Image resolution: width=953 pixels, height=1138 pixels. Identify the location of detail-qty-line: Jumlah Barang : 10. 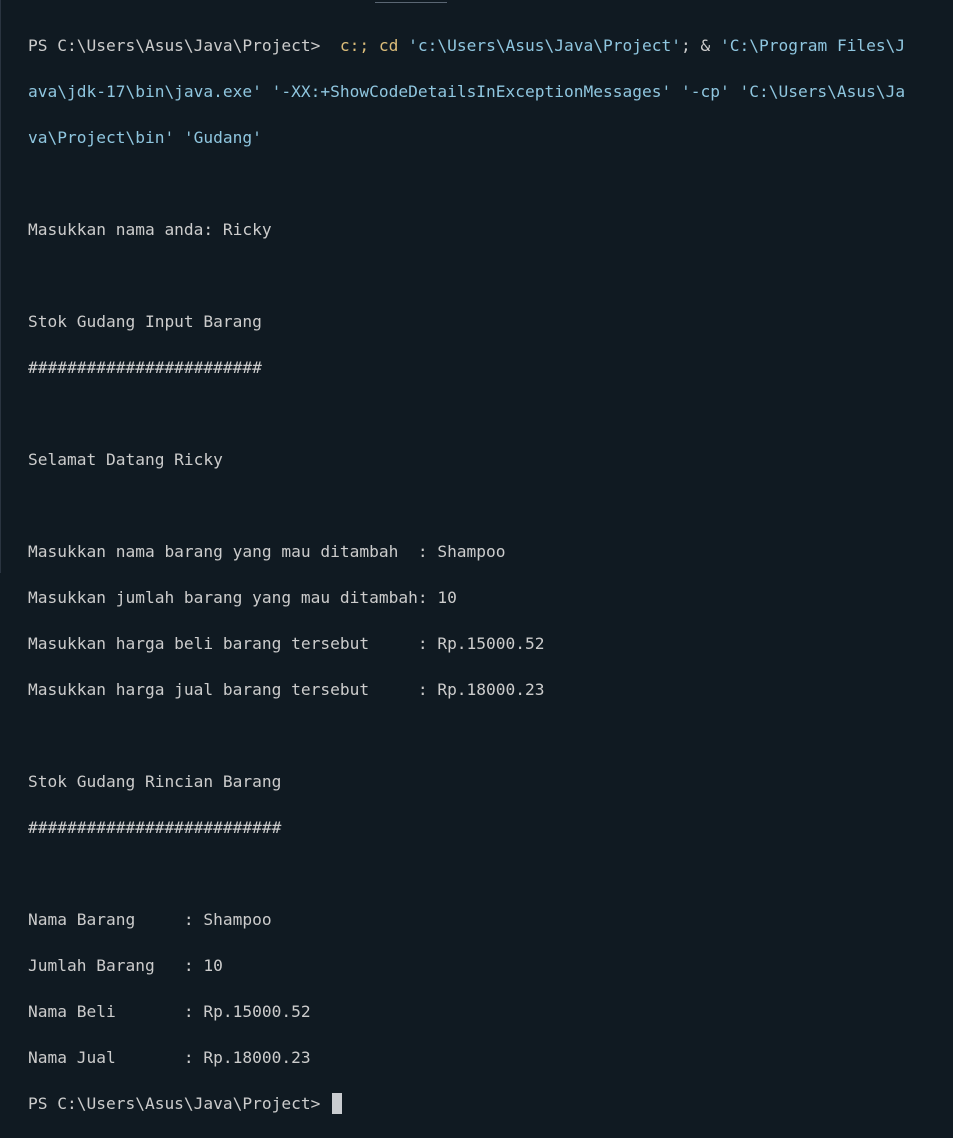
(125, 965).